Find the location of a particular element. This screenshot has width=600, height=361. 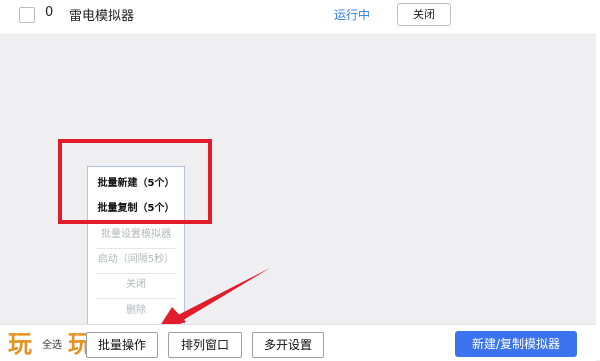

red-arrow-annotation is located at coordinates (213, 300).